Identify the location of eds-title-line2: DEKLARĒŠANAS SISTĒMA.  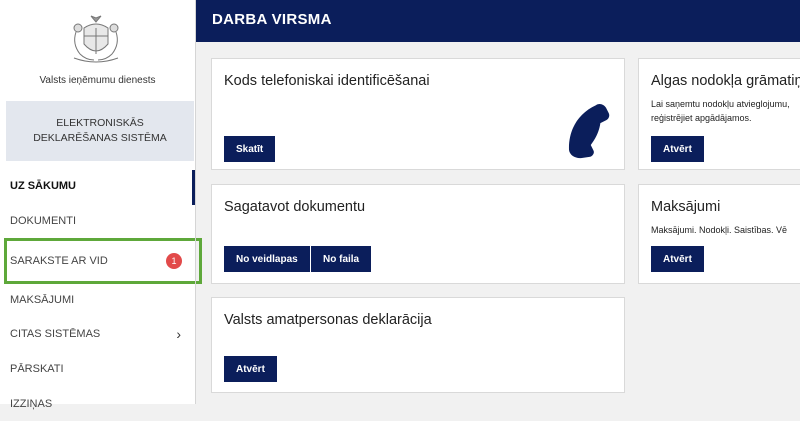
(100, 138).